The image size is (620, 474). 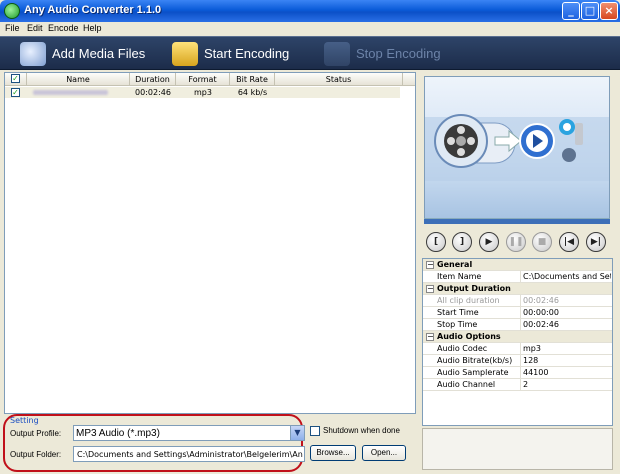 I want to click on minimize-button: _, so click(x=571, y=11).